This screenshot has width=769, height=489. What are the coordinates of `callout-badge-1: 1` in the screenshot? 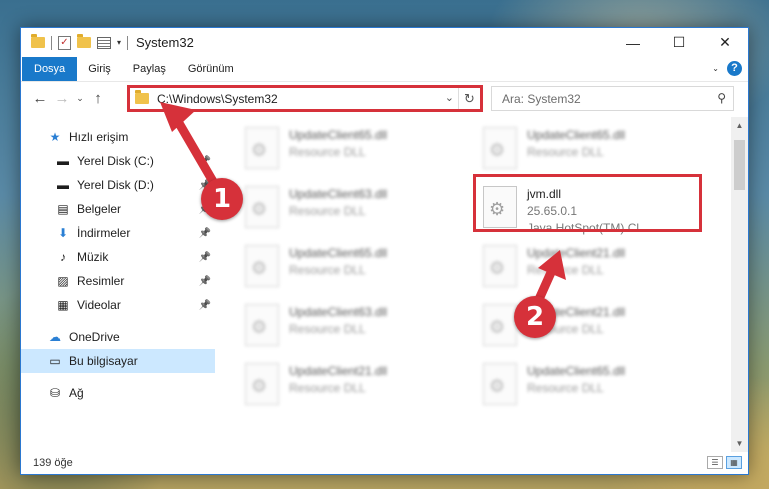 It's located at (222, 199).